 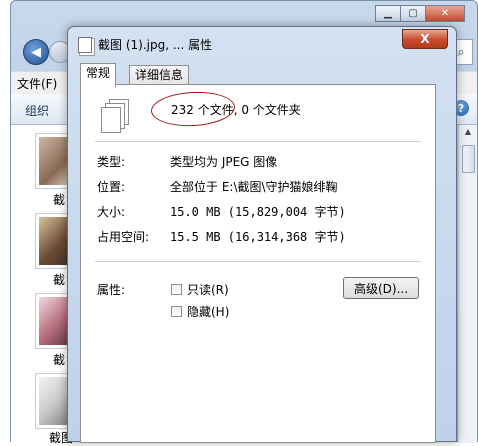 What do you see at coordinates (116, 116) in the screenshot?
I see `multiple-files-icon` at bounding box center [116, 116].